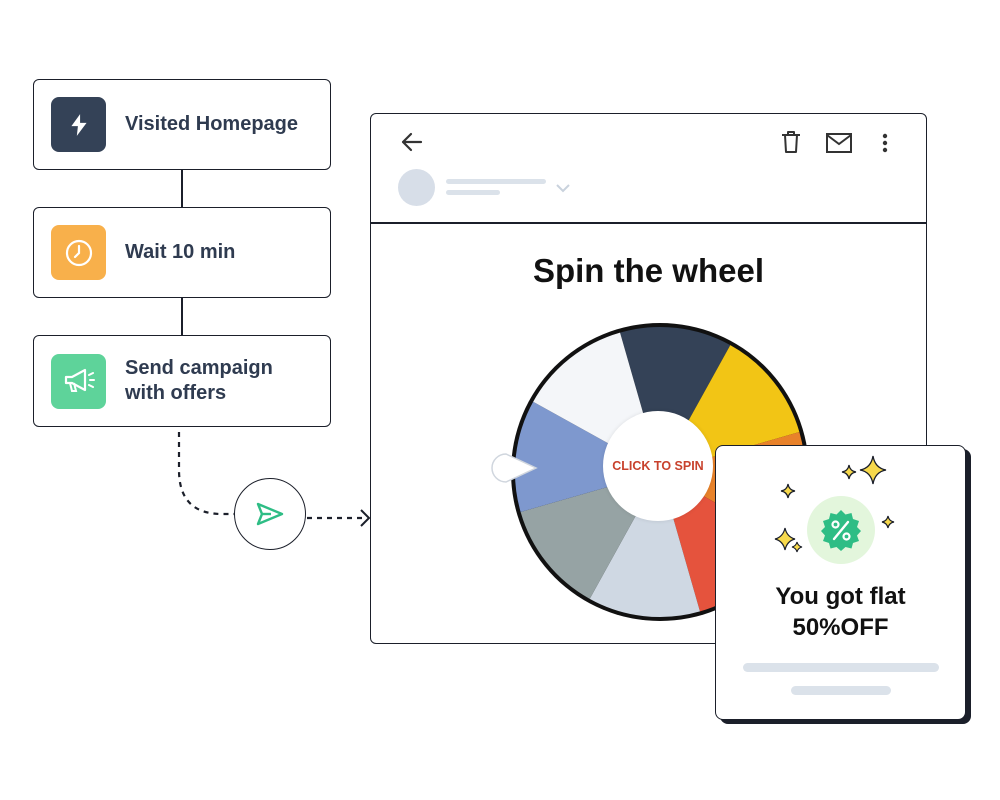 This screenshot has width=1000, height=800. I want to click on offer-message: You got flat 50%OFF, so click(840, 612).